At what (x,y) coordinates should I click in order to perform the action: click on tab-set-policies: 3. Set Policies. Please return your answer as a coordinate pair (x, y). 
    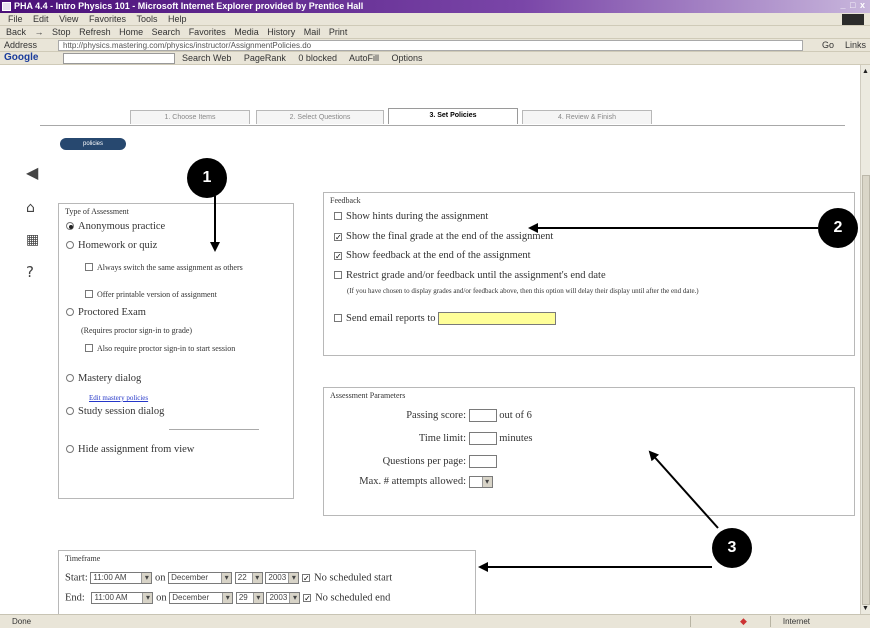
    Looking at the image, I should click on (453, 116).